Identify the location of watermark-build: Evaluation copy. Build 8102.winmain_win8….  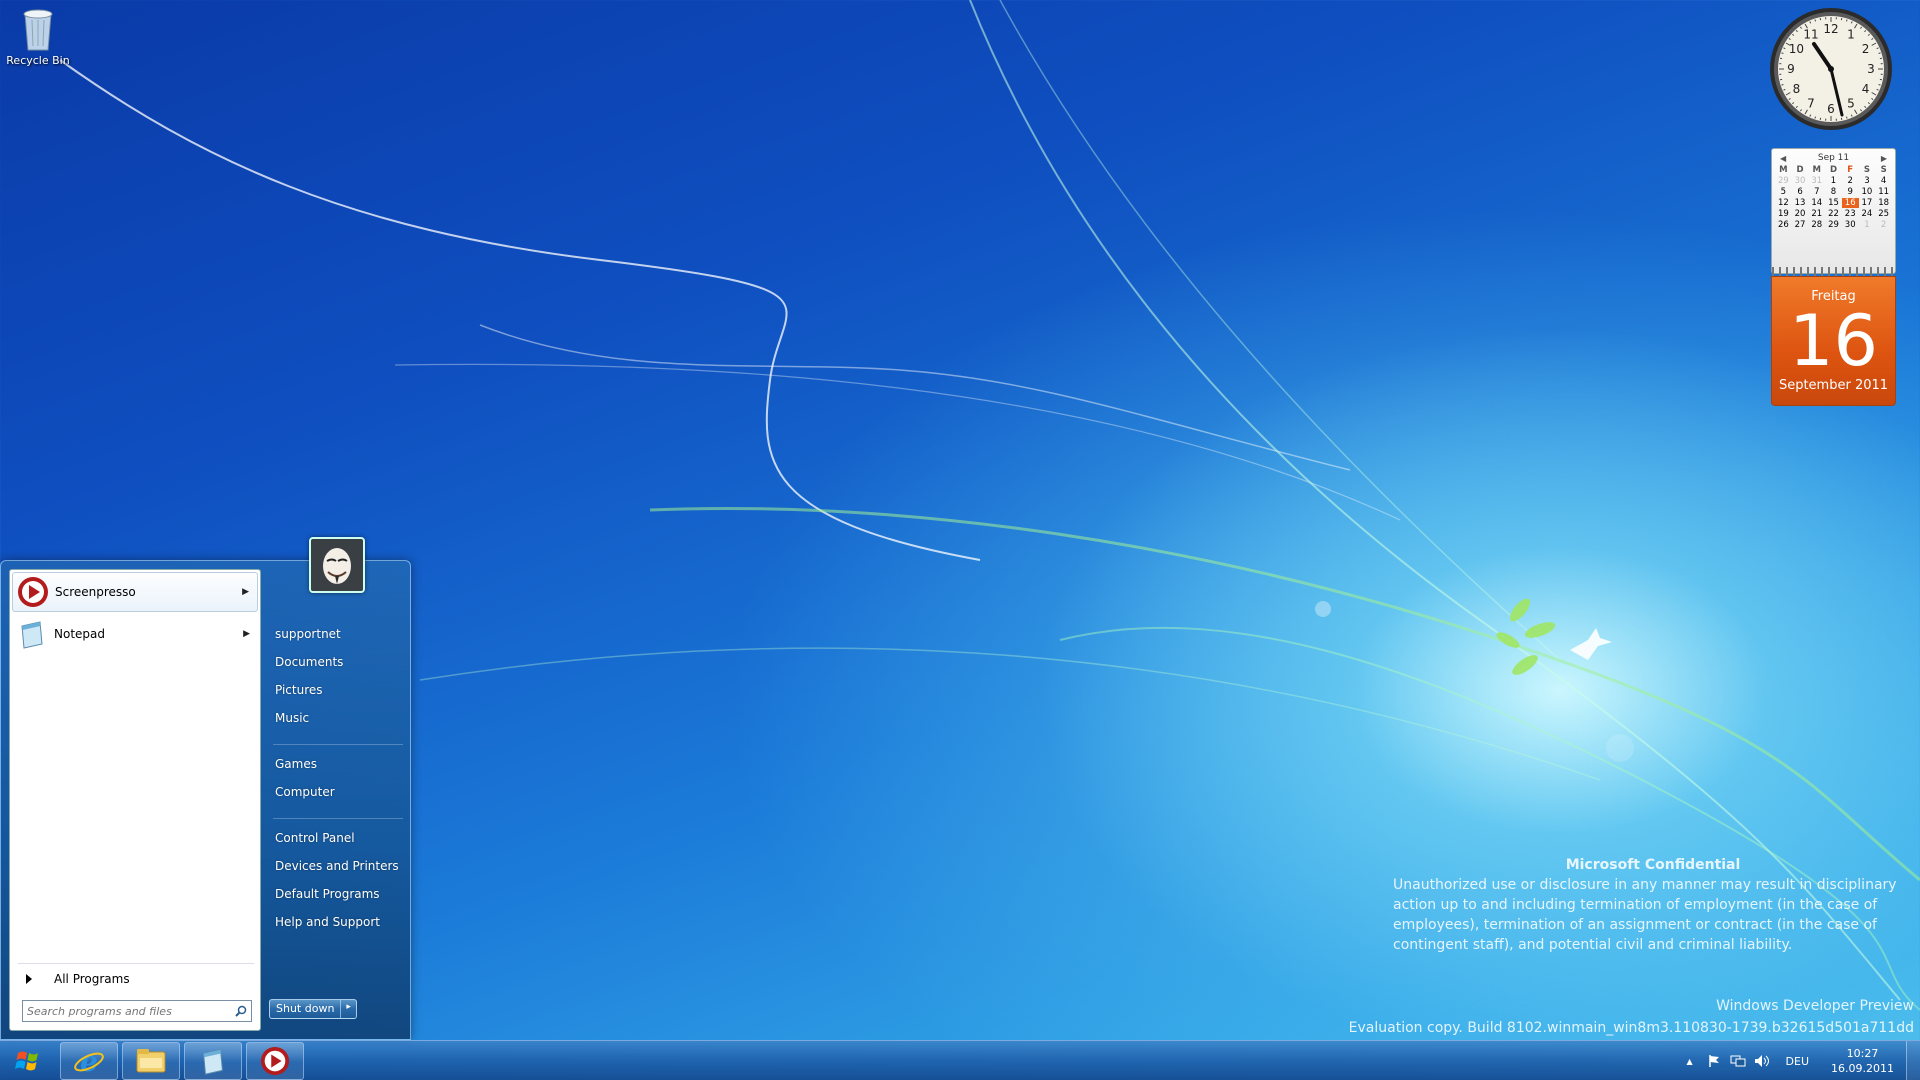
(1631, 1028).